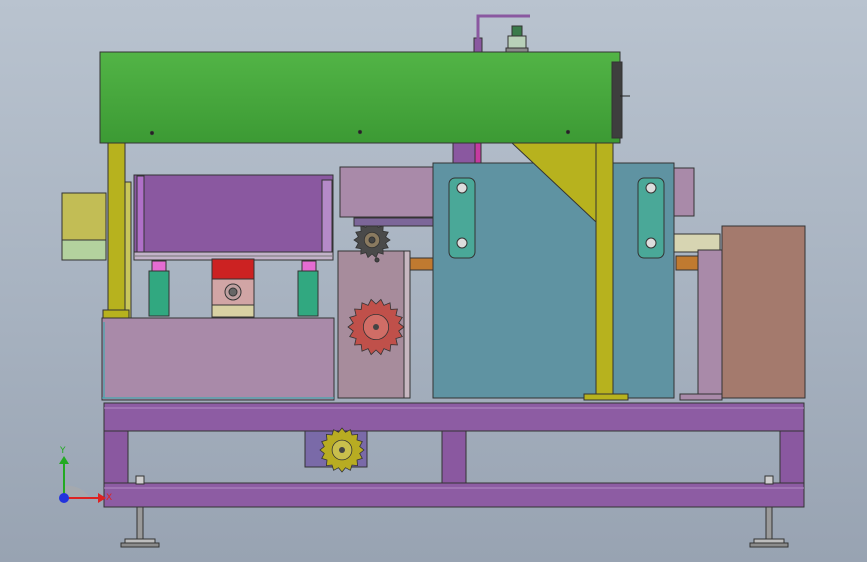  What do you see at coordinates (308, 288) in the screenshot?
I see `support-post-right` at bounding box center [308, 288].